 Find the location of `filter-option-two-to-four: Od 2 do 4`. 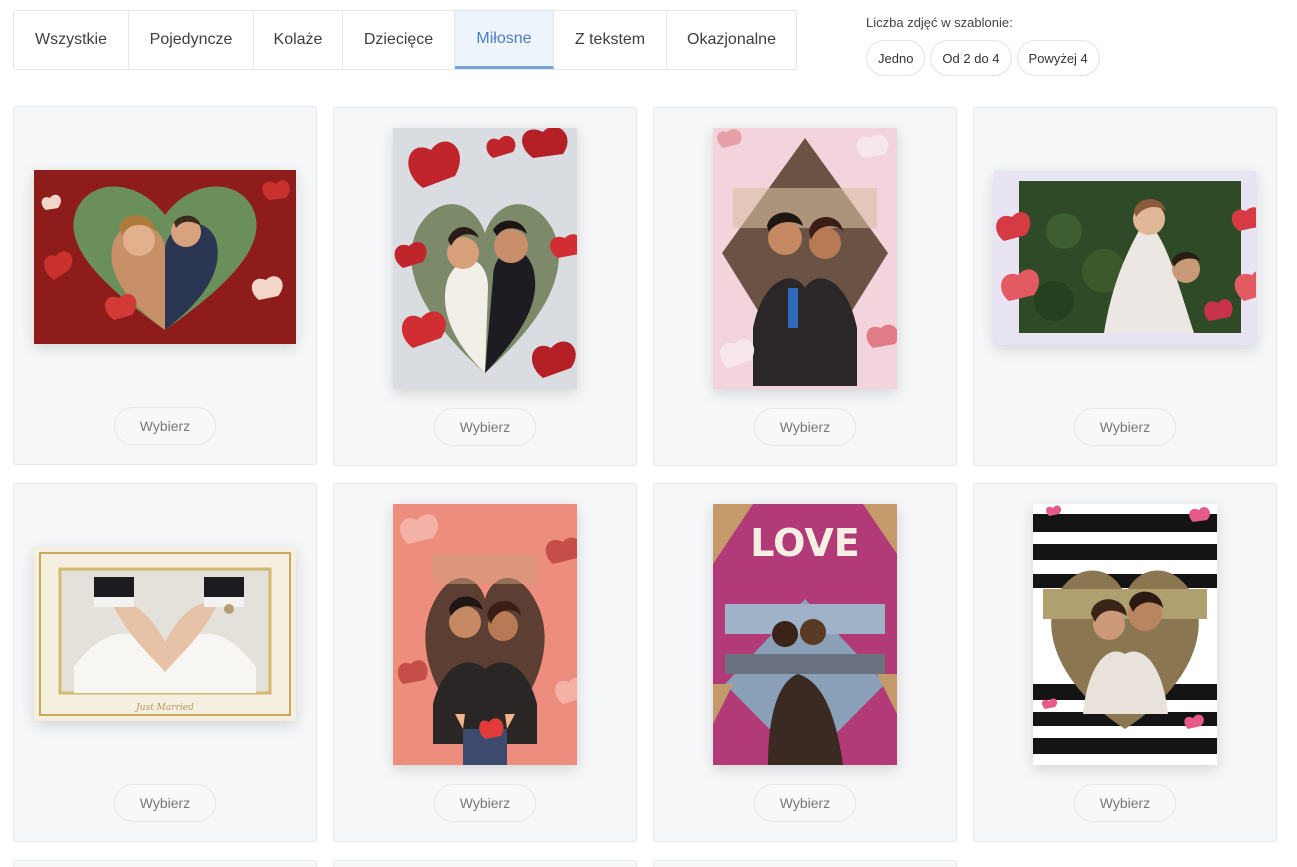

filter-option-two-to-four: Od 2 do 4 is located at coordinates (971, 58).